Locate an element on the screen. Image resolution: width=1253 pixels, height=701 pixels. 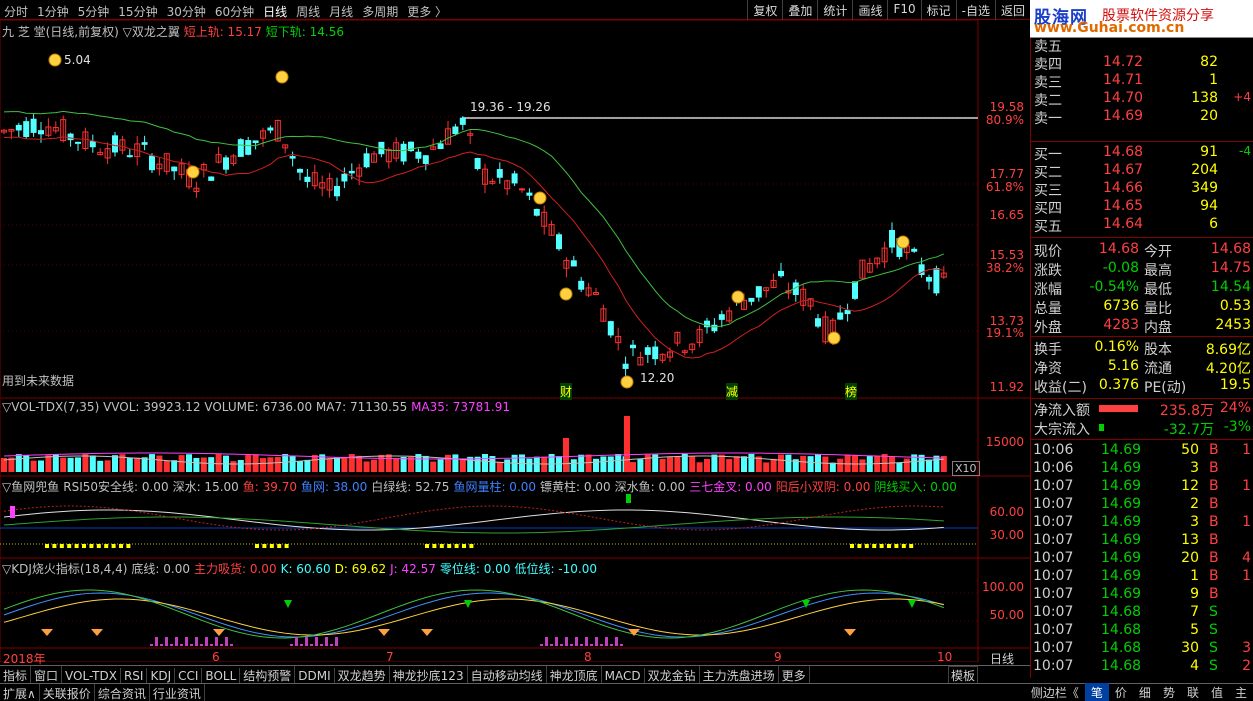
side-tab: 值 is located at coordinates (1217, 692).